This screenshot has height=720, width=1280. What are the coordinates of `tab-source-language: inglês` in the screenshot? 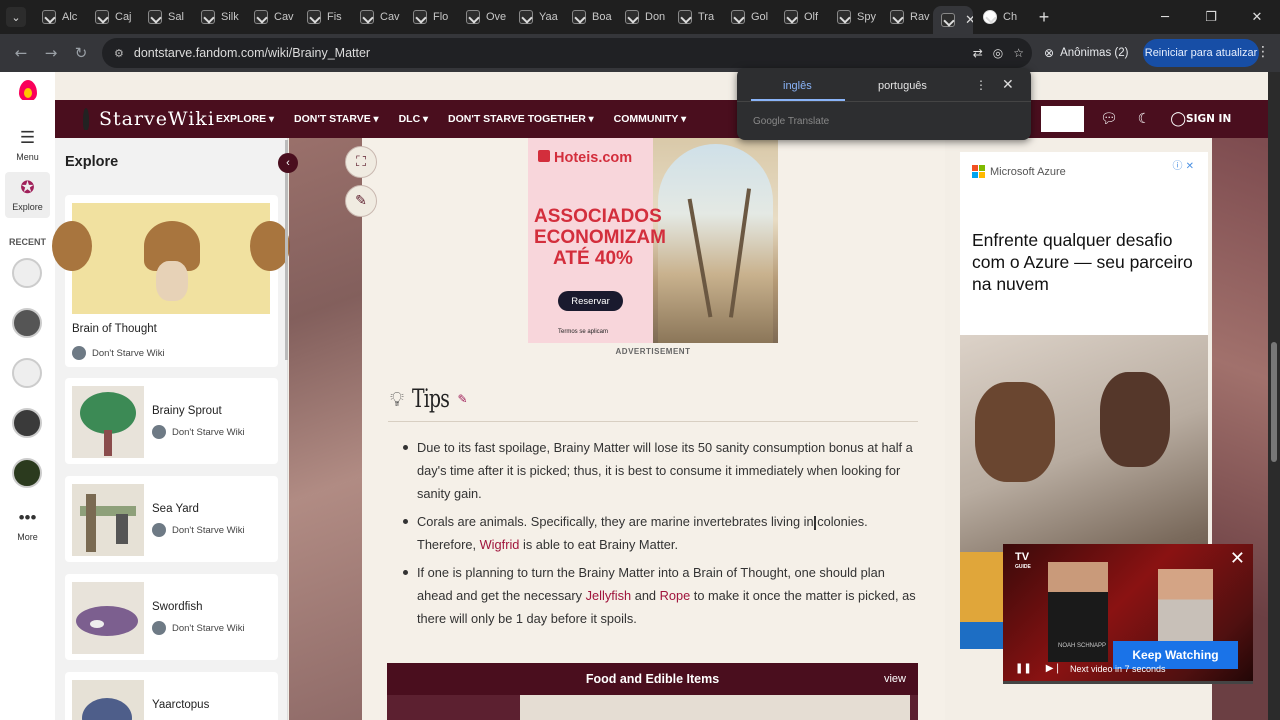 It's located at (797, 86).